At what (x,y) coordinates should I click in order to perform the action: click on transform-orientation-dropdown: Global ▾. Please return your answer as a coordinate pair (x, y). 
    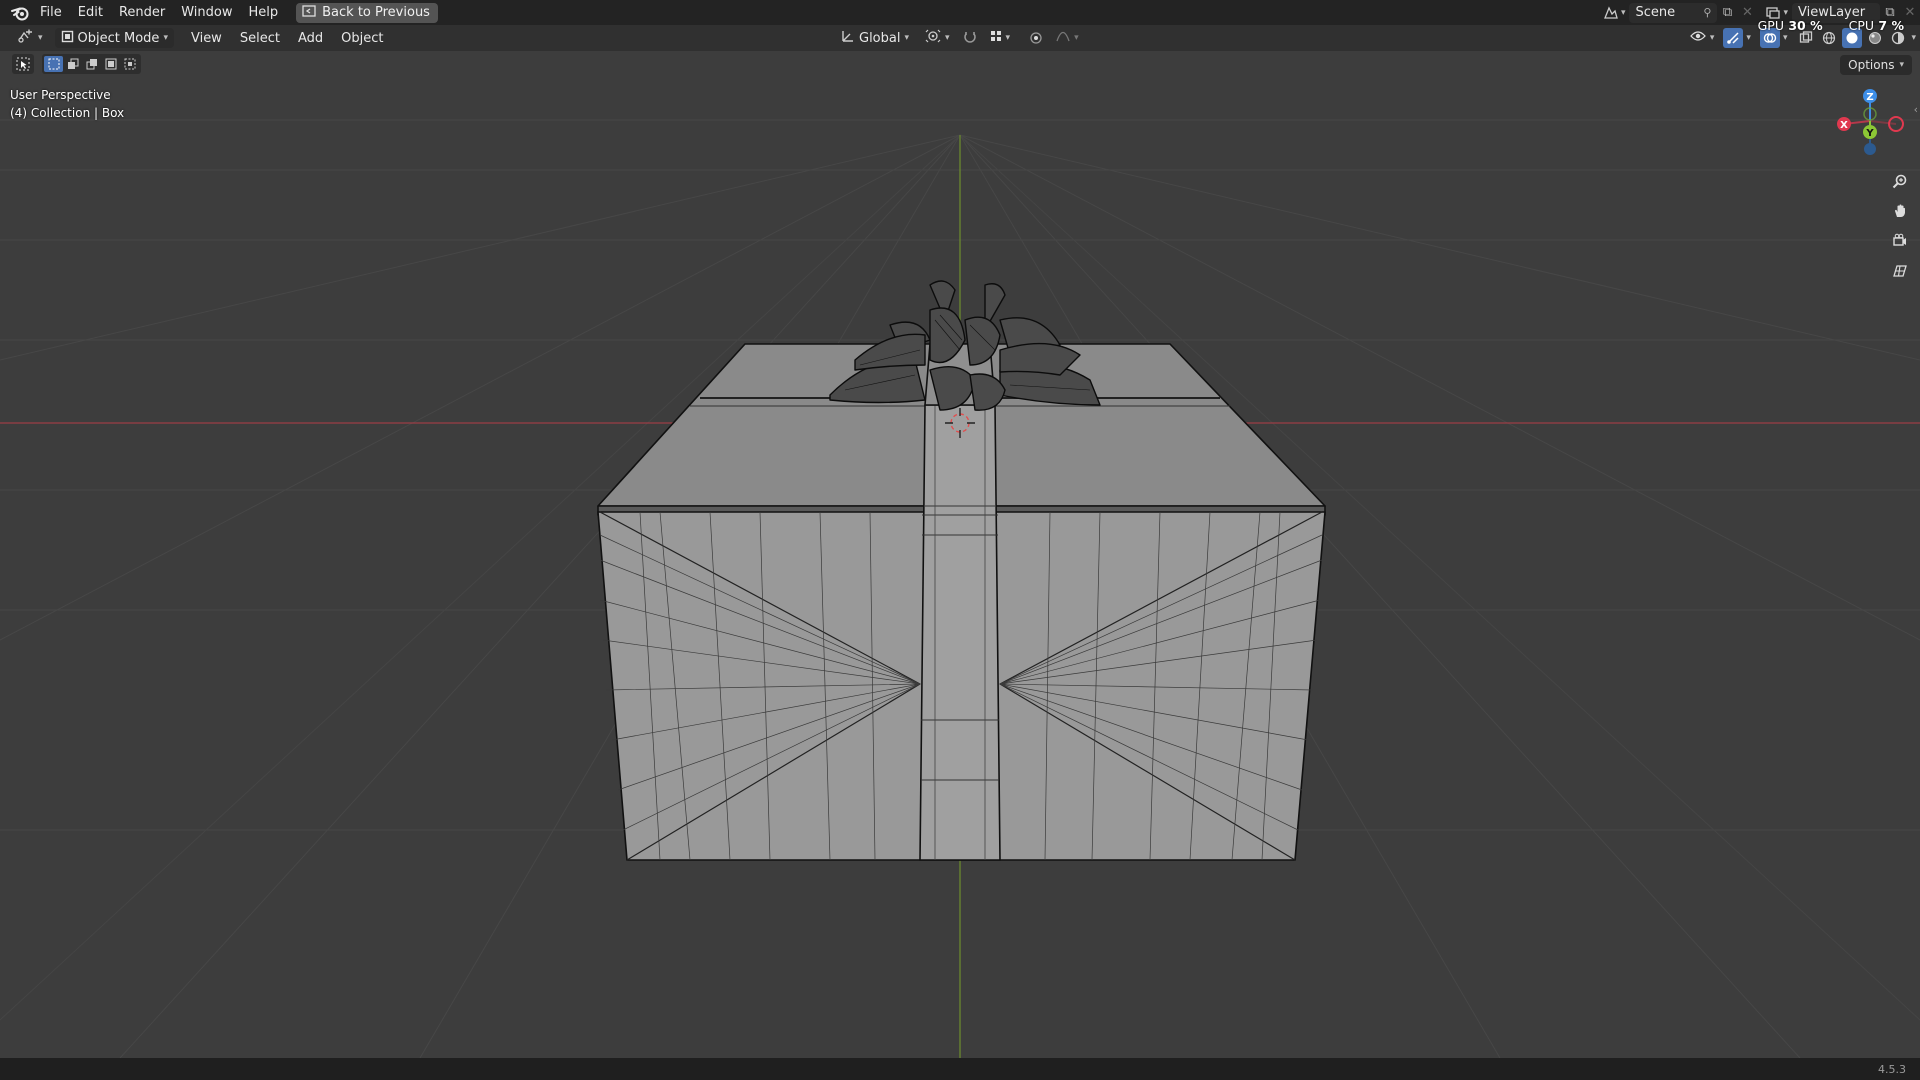
    Looking at the image, I should click on (875, 38).